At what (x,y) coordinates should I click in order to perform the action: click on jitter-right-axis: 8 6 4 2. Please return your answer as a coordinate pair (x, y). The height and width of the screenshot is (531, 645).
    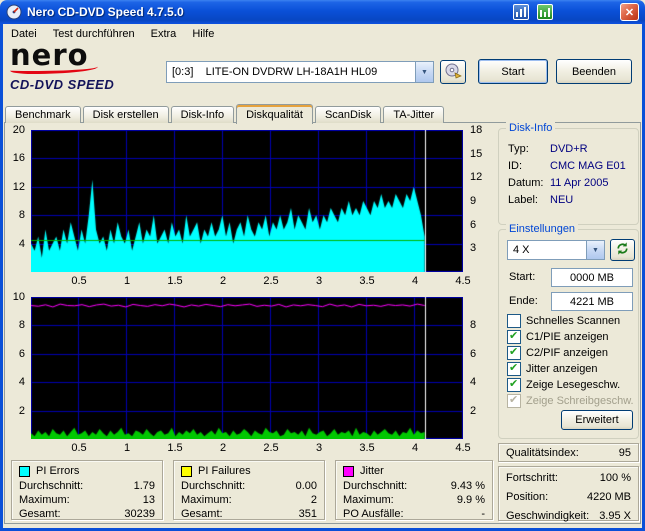
    Looking at the image, I should click on (477, 368).